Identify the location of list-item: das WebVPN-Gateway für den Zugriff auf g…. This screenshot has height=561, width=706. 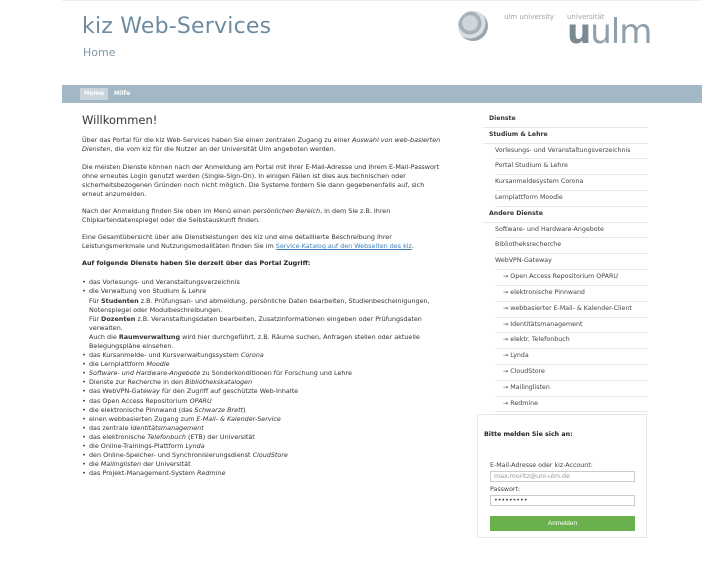
(262, 391).